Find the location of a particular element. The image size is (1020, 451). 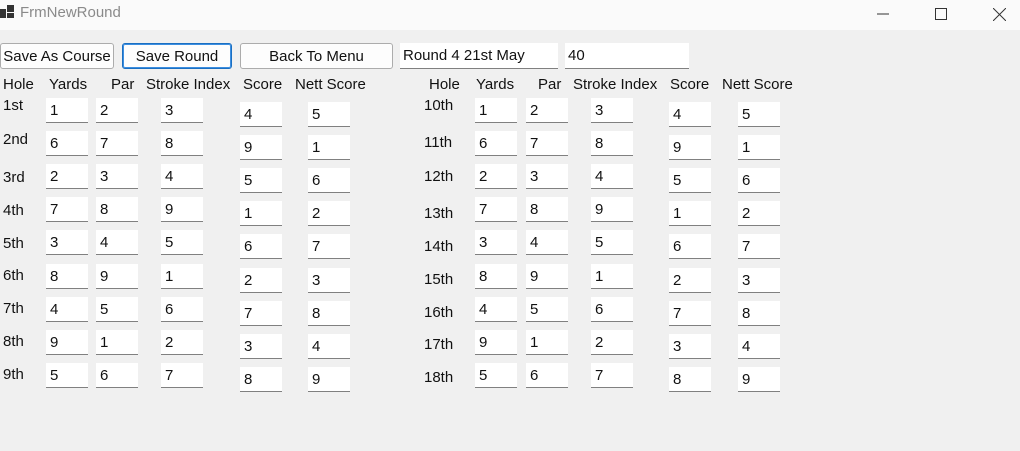

back-to-menu-button: Back To Menu is located at coordinates (316, 56).